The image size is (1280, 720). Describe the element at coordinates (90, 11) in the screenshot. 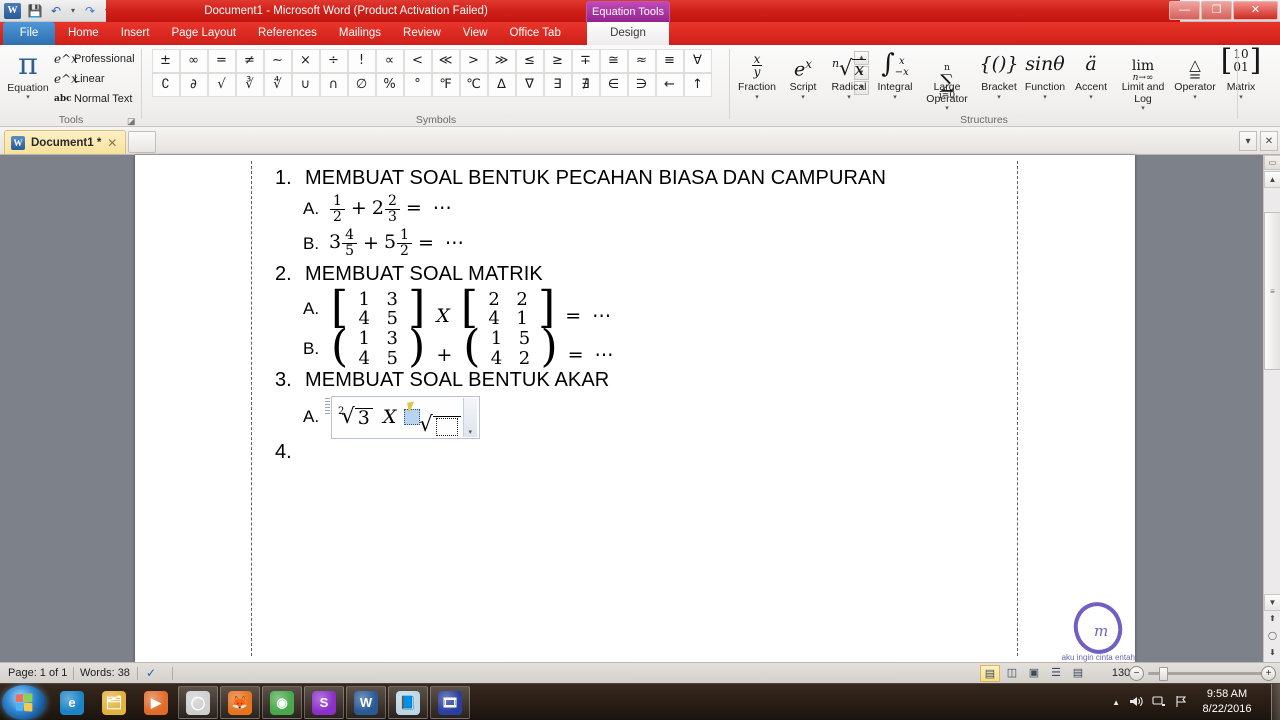

I see `redo-icon: ↷` at that location.